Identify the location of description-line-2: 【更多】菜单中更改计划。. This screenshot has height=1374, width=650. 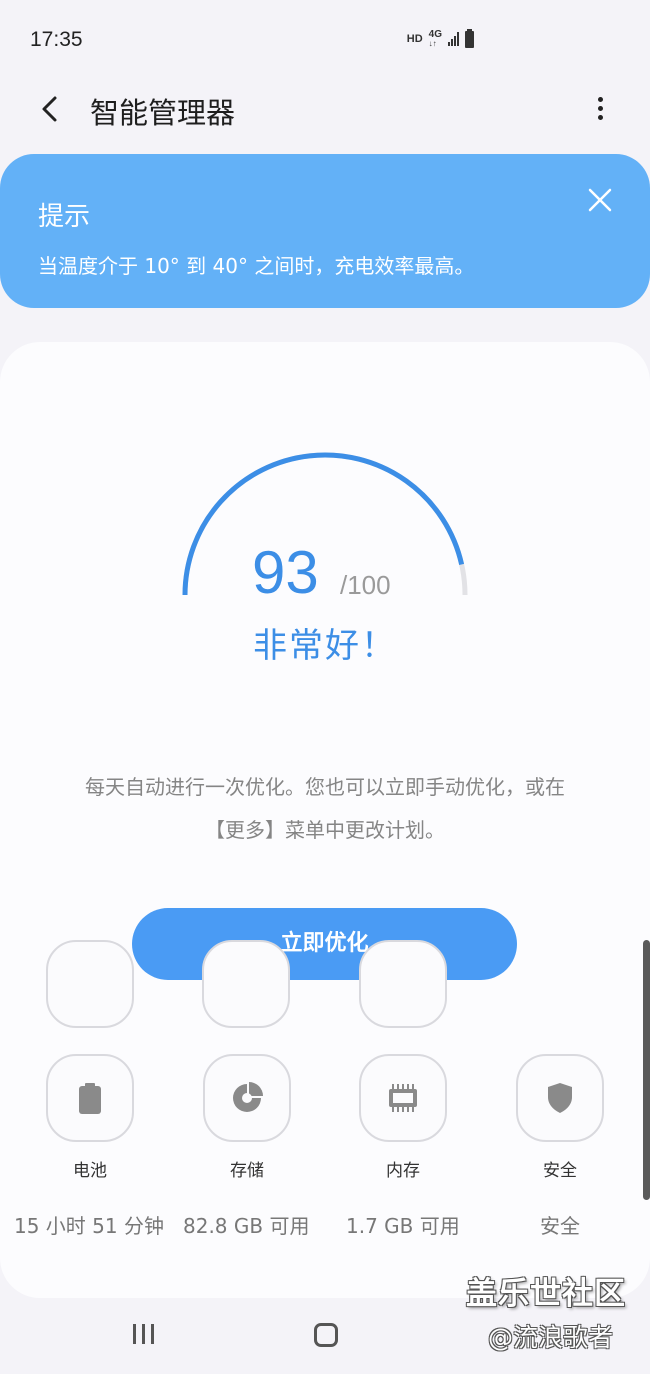
(325, 830).